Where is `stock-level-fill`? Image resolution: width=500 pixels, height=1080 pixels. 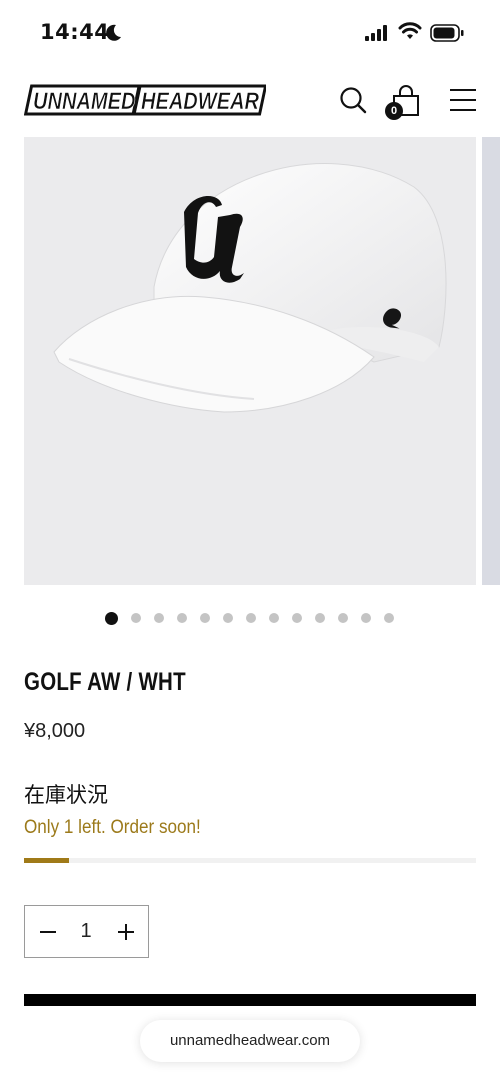
stock-level-fill is located at coordinates (47, 860).